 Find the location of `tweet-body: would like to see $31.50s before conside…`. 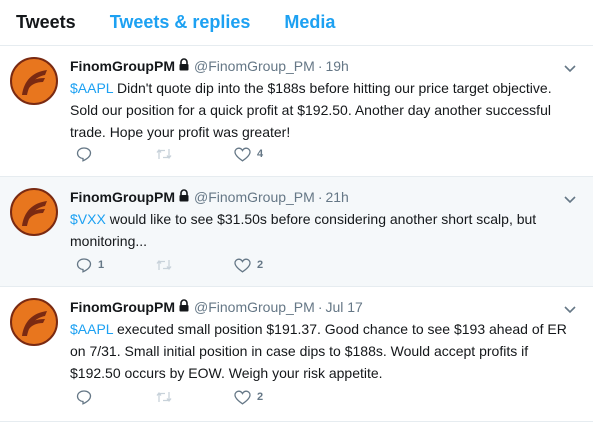

tweet-body: would like to see $31.50s before conside… is located at coordinates (303, 230).